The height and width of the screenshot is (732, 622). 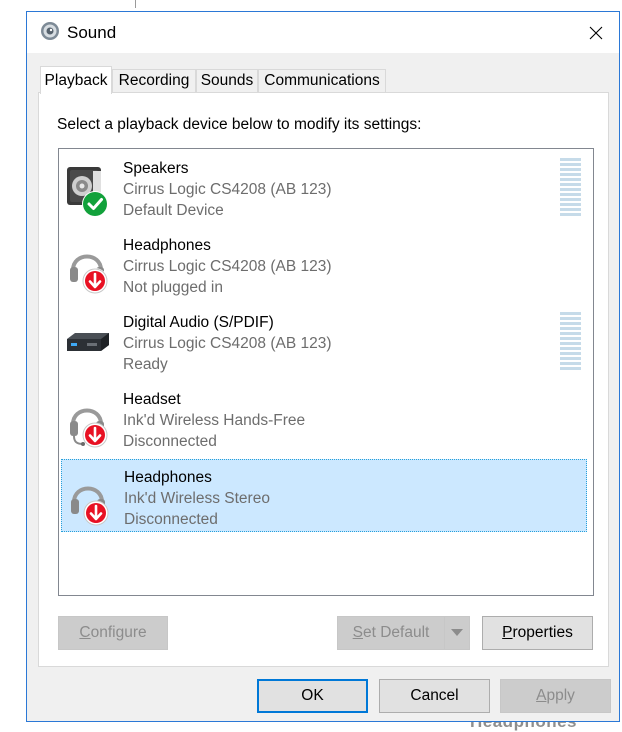 I want to click on tab-sounds: Sounds, so click(x=227, y=80).